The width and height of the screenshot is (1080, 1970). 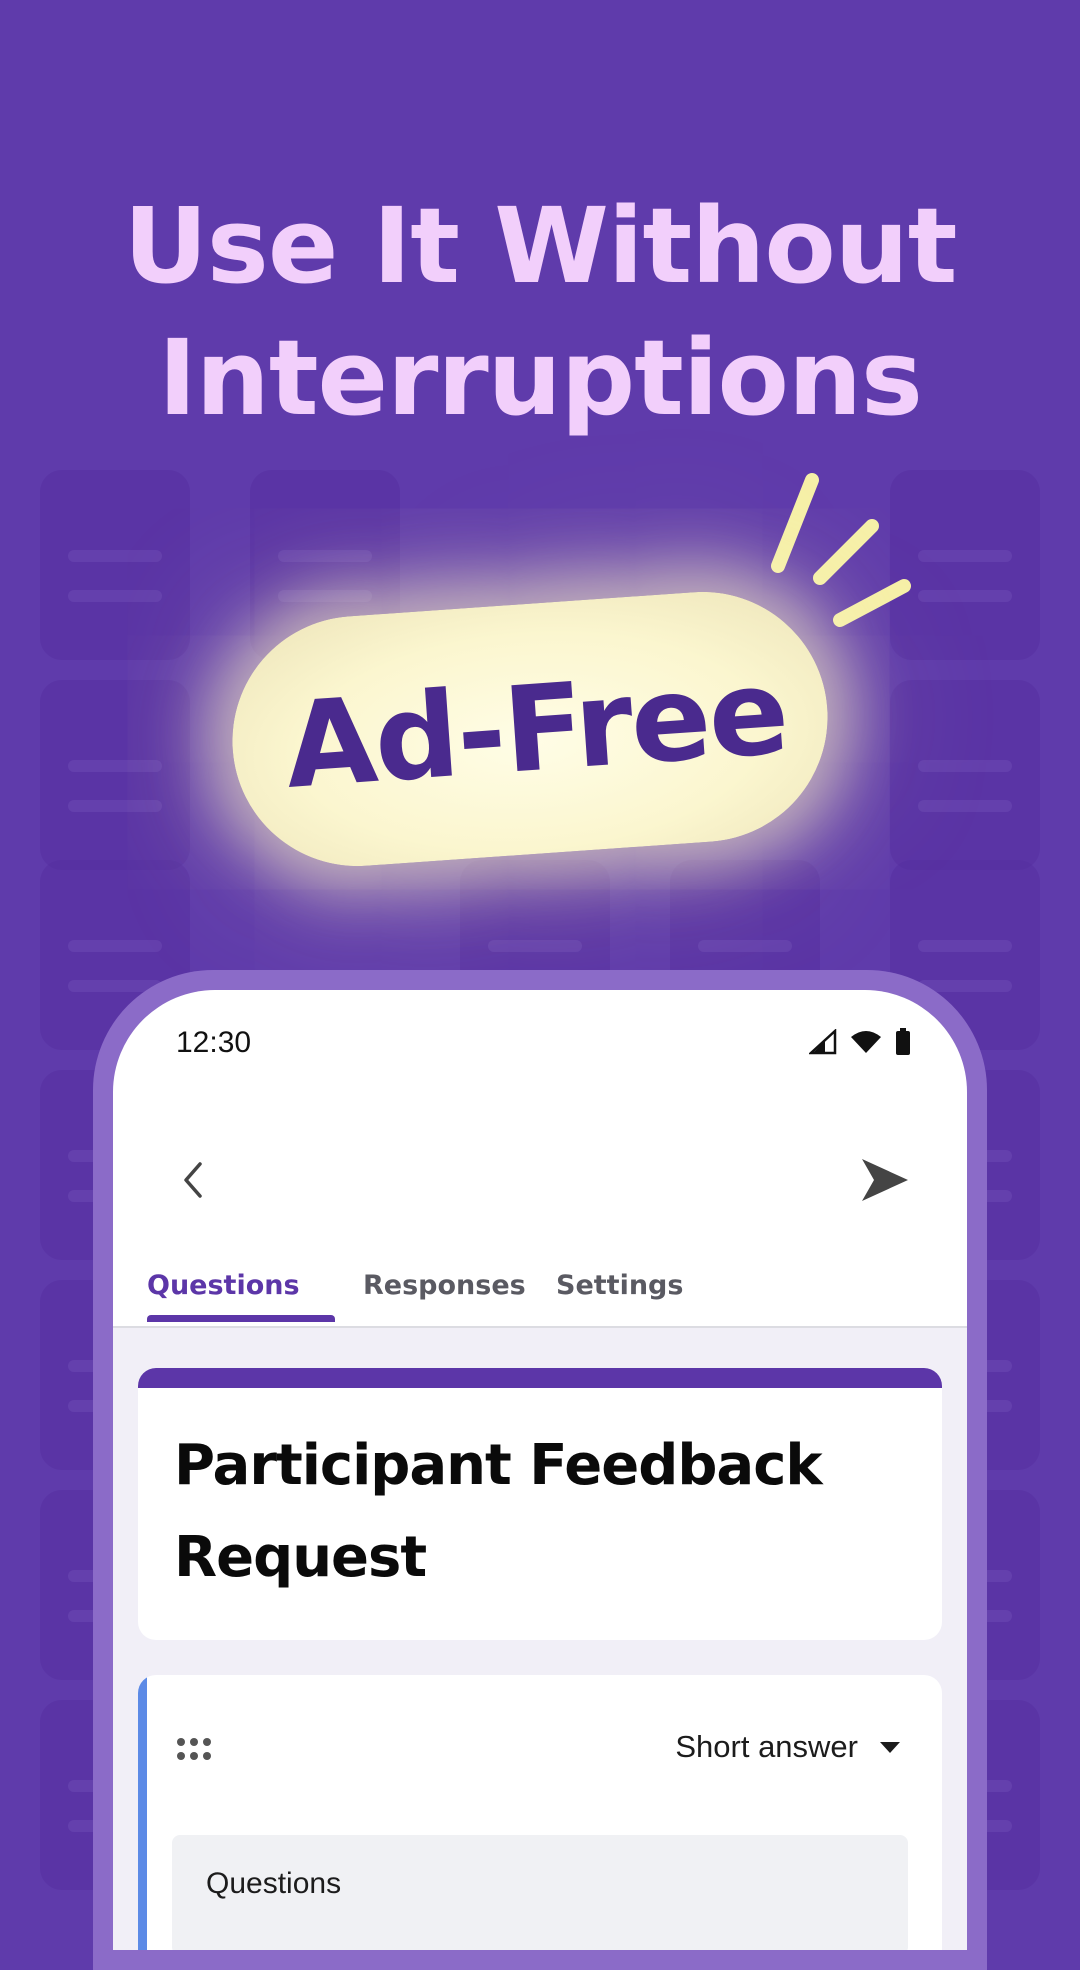 I want to click on drag-handle-icon, so click(x=194, y=1749).